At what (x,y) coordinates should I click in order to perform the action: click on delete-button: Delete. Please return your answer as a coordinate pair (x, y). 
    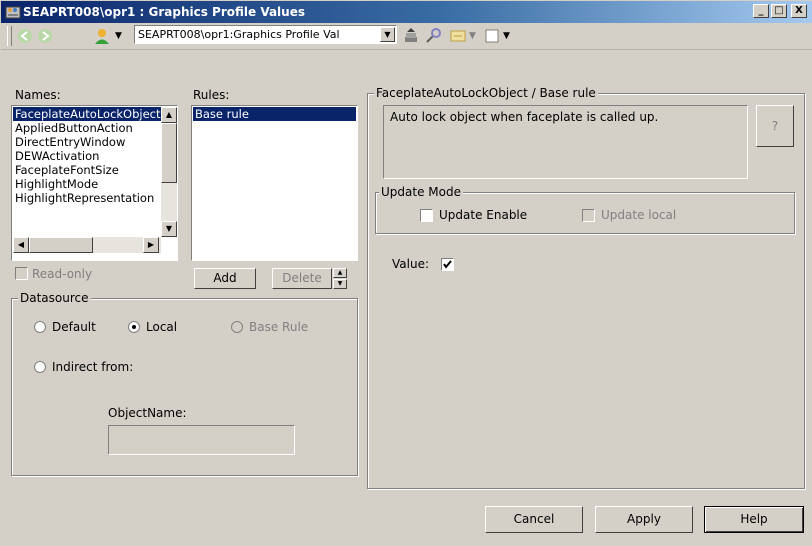
    Looking at the image, I should click on (302, 278).